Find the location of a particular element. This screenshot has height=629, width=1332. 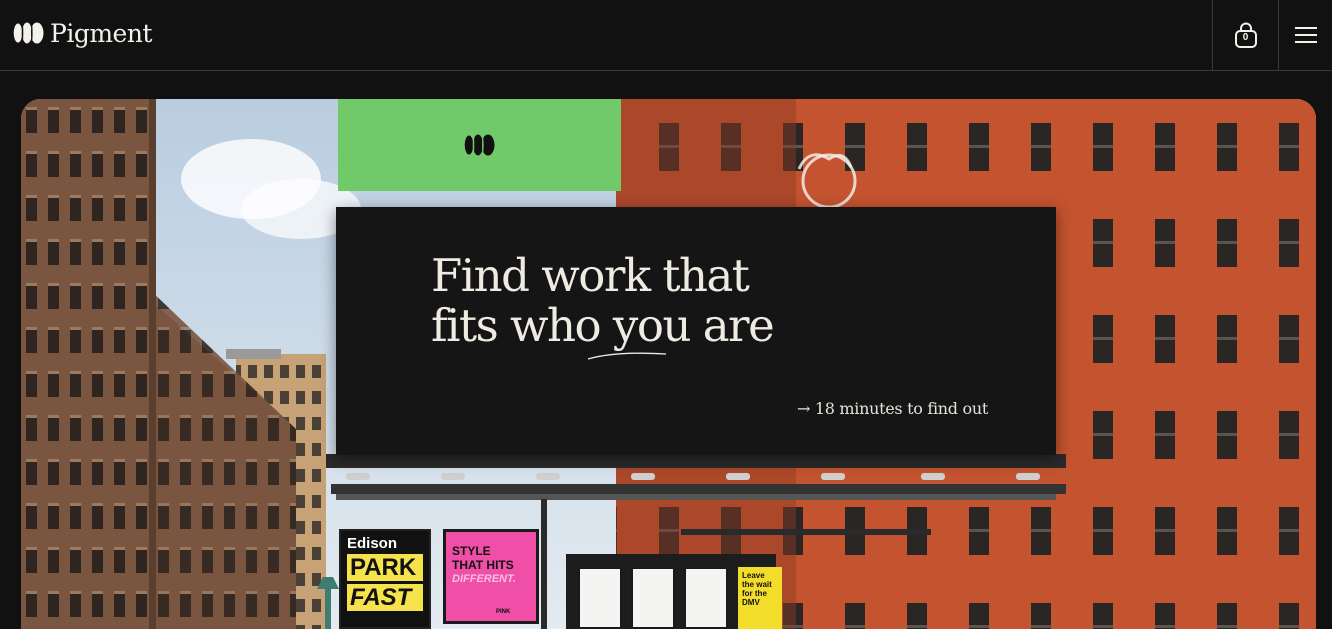

green-billboard is located at coordinates (479, 145).